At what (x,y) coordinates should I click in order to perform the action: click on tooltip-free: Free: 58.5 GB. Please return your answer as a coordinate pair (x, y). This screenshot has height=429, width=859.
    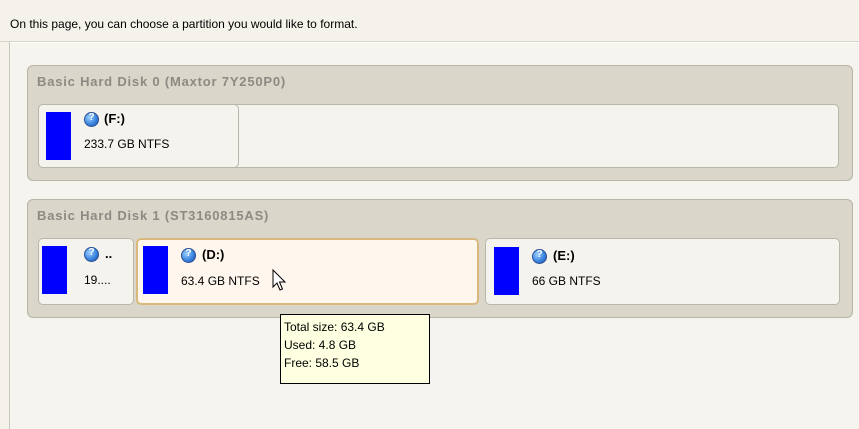
    Looking at the image, I should click on (322, 363).